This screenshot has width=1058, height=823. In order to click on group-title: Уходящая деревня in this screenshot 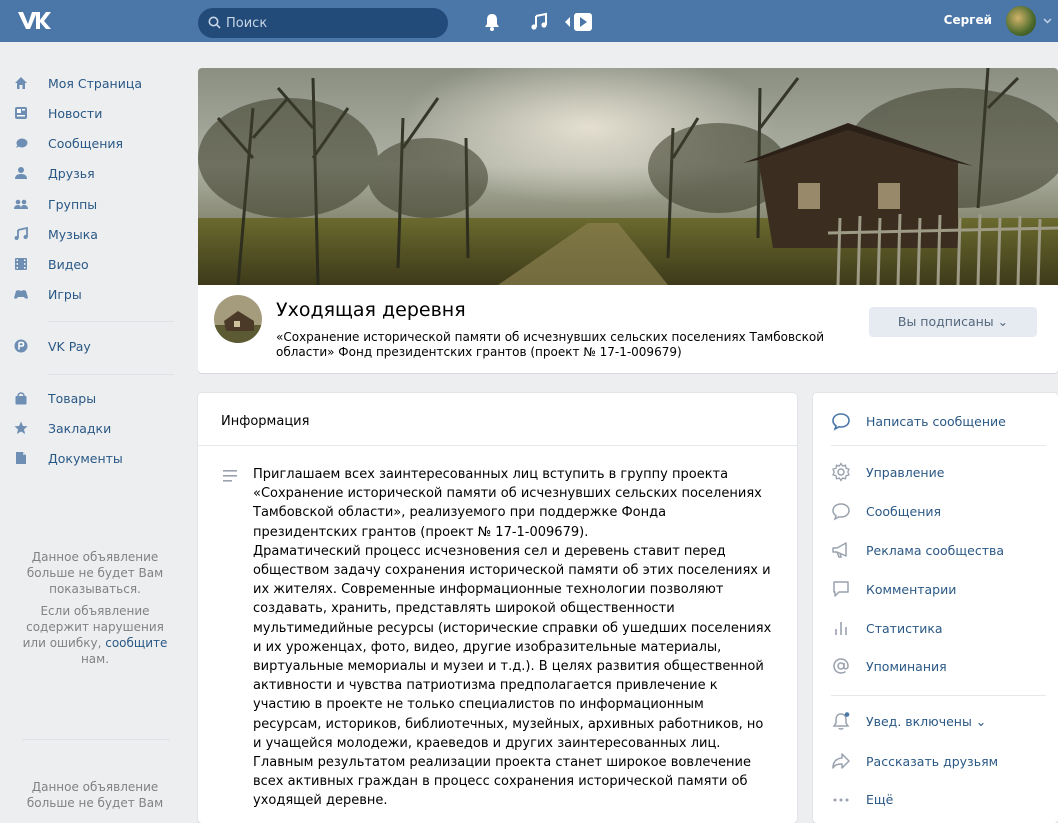, I will do `click(371, 310)`.